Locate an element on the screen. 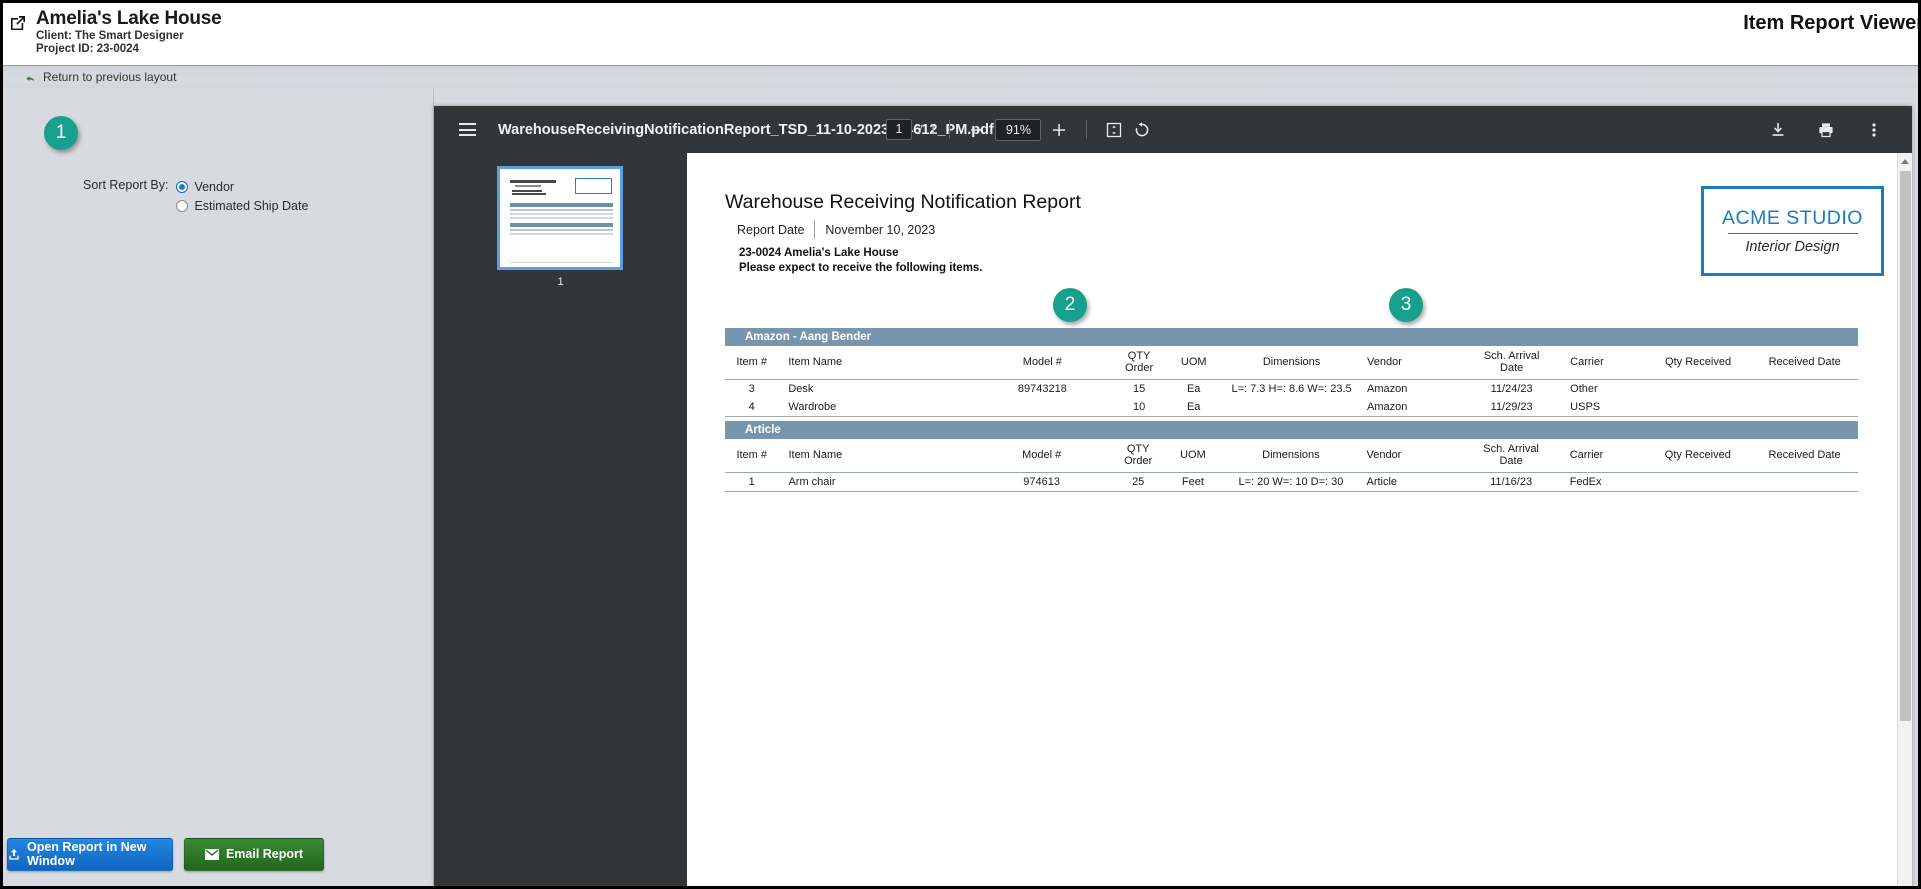 This screenshot has height=889, width=1921. cell-carrier: USPS is located at coordinates (1585, 407).